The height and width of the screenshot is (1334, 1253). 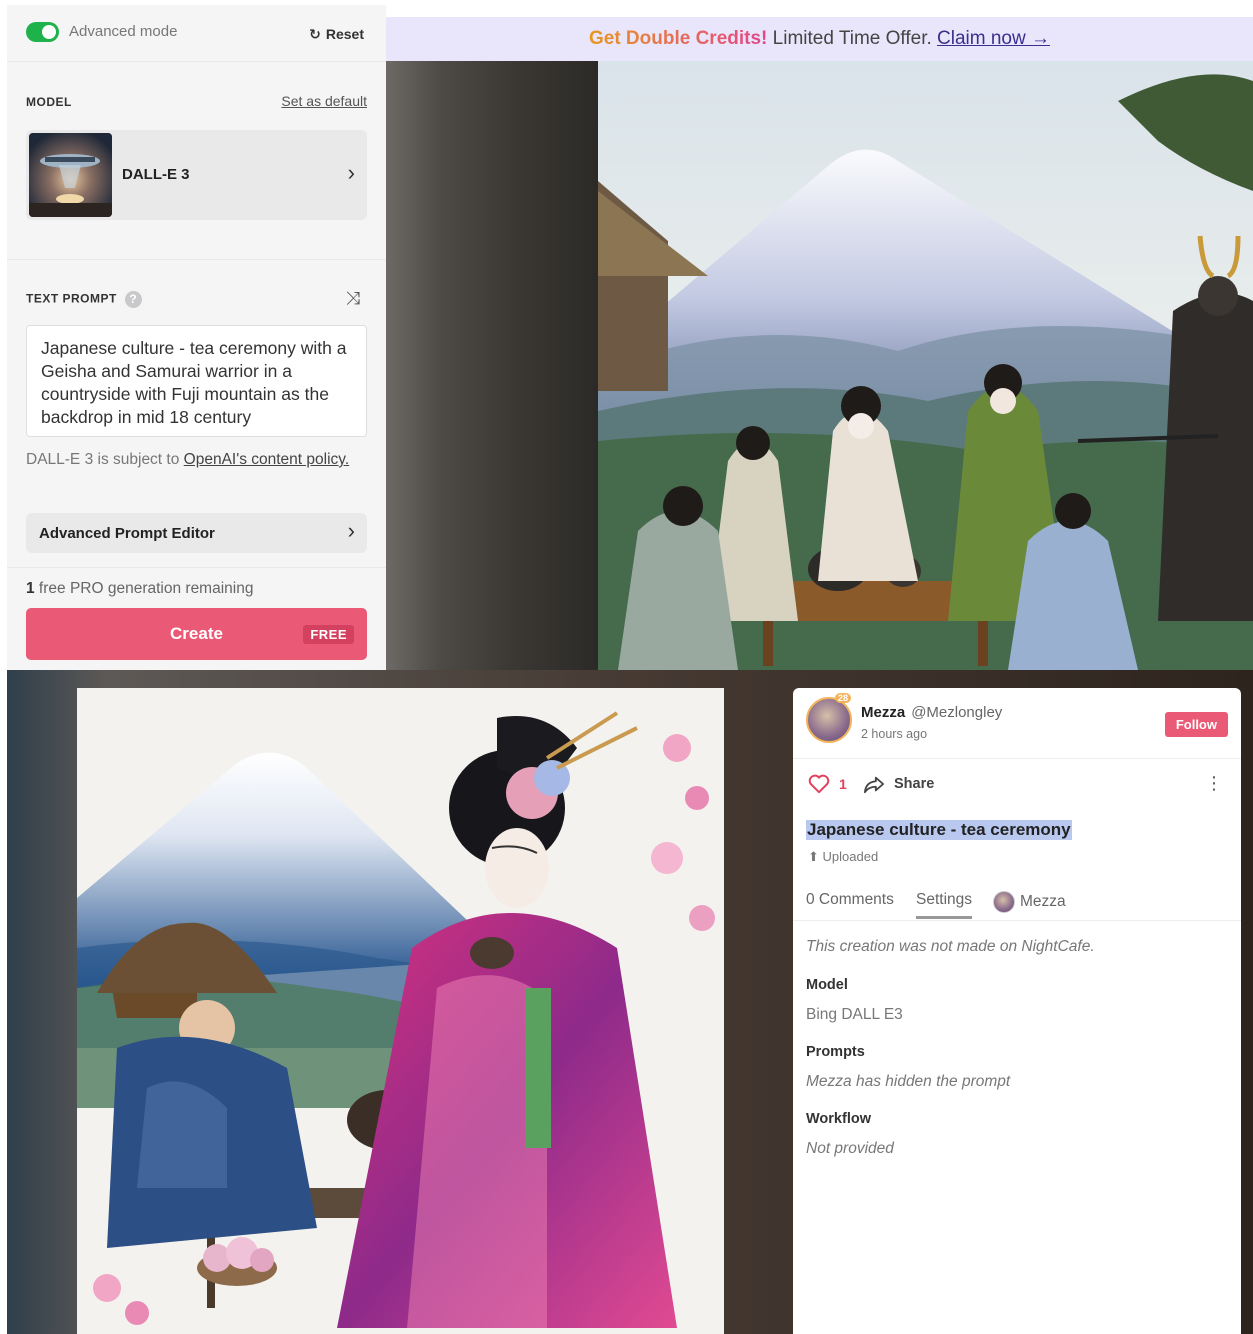 I want to click on advanced-prompt-editor-label: Advanced Prompt Editor, so click(x=127, y=533).